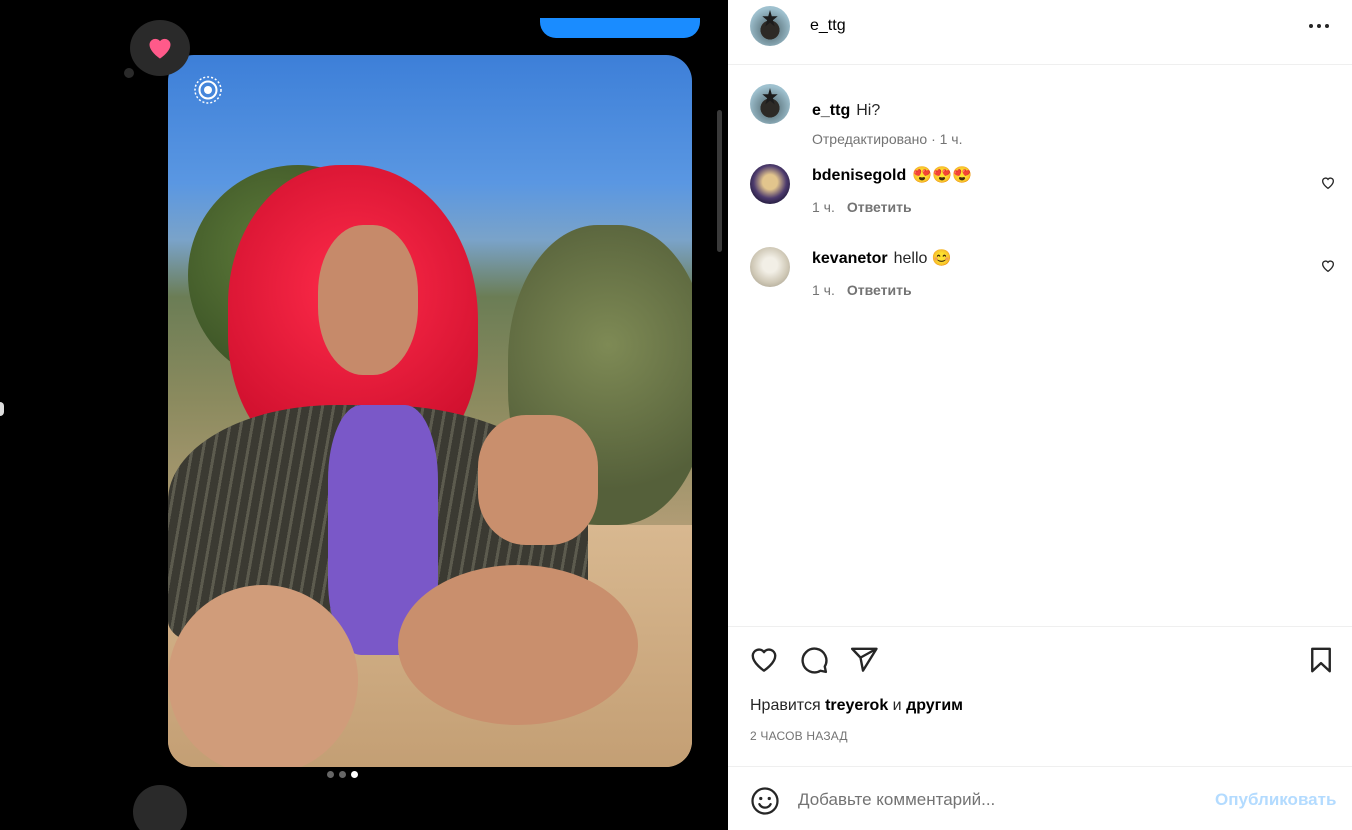  I want to click on carousel-dot-active, so click(354, 774).